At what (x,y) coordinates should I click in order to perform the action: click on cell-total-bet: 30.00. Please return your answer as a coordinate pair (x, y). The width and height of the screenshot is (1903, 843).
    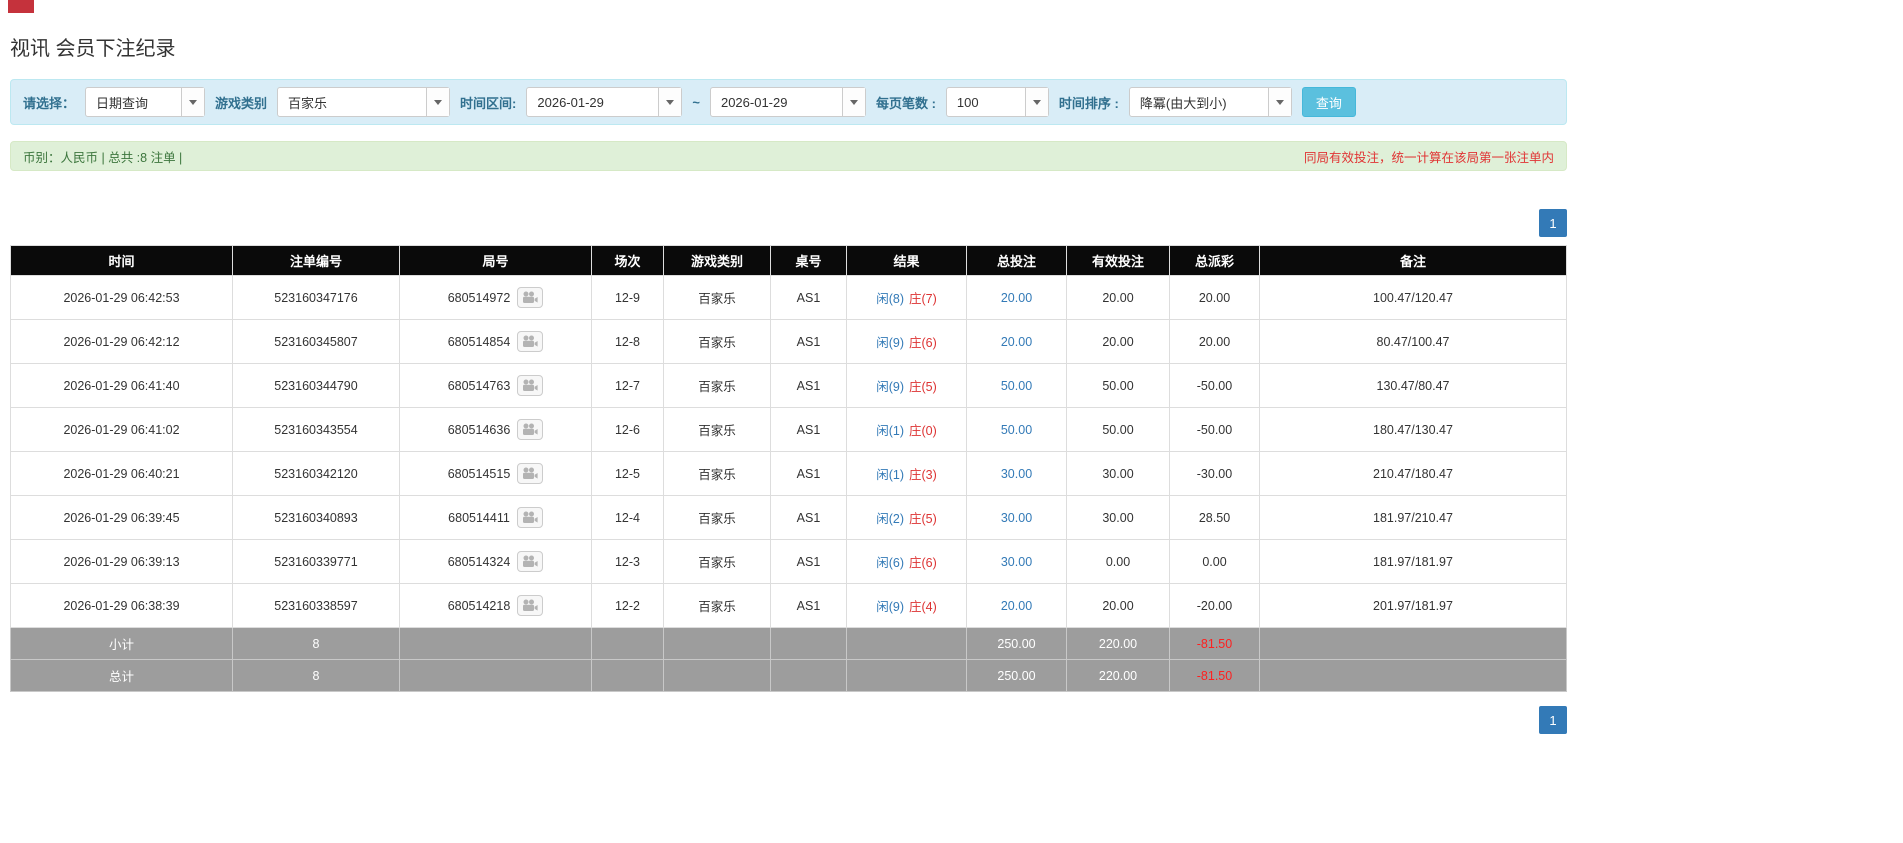
    Looking at the image, I should click on (1016, 561).